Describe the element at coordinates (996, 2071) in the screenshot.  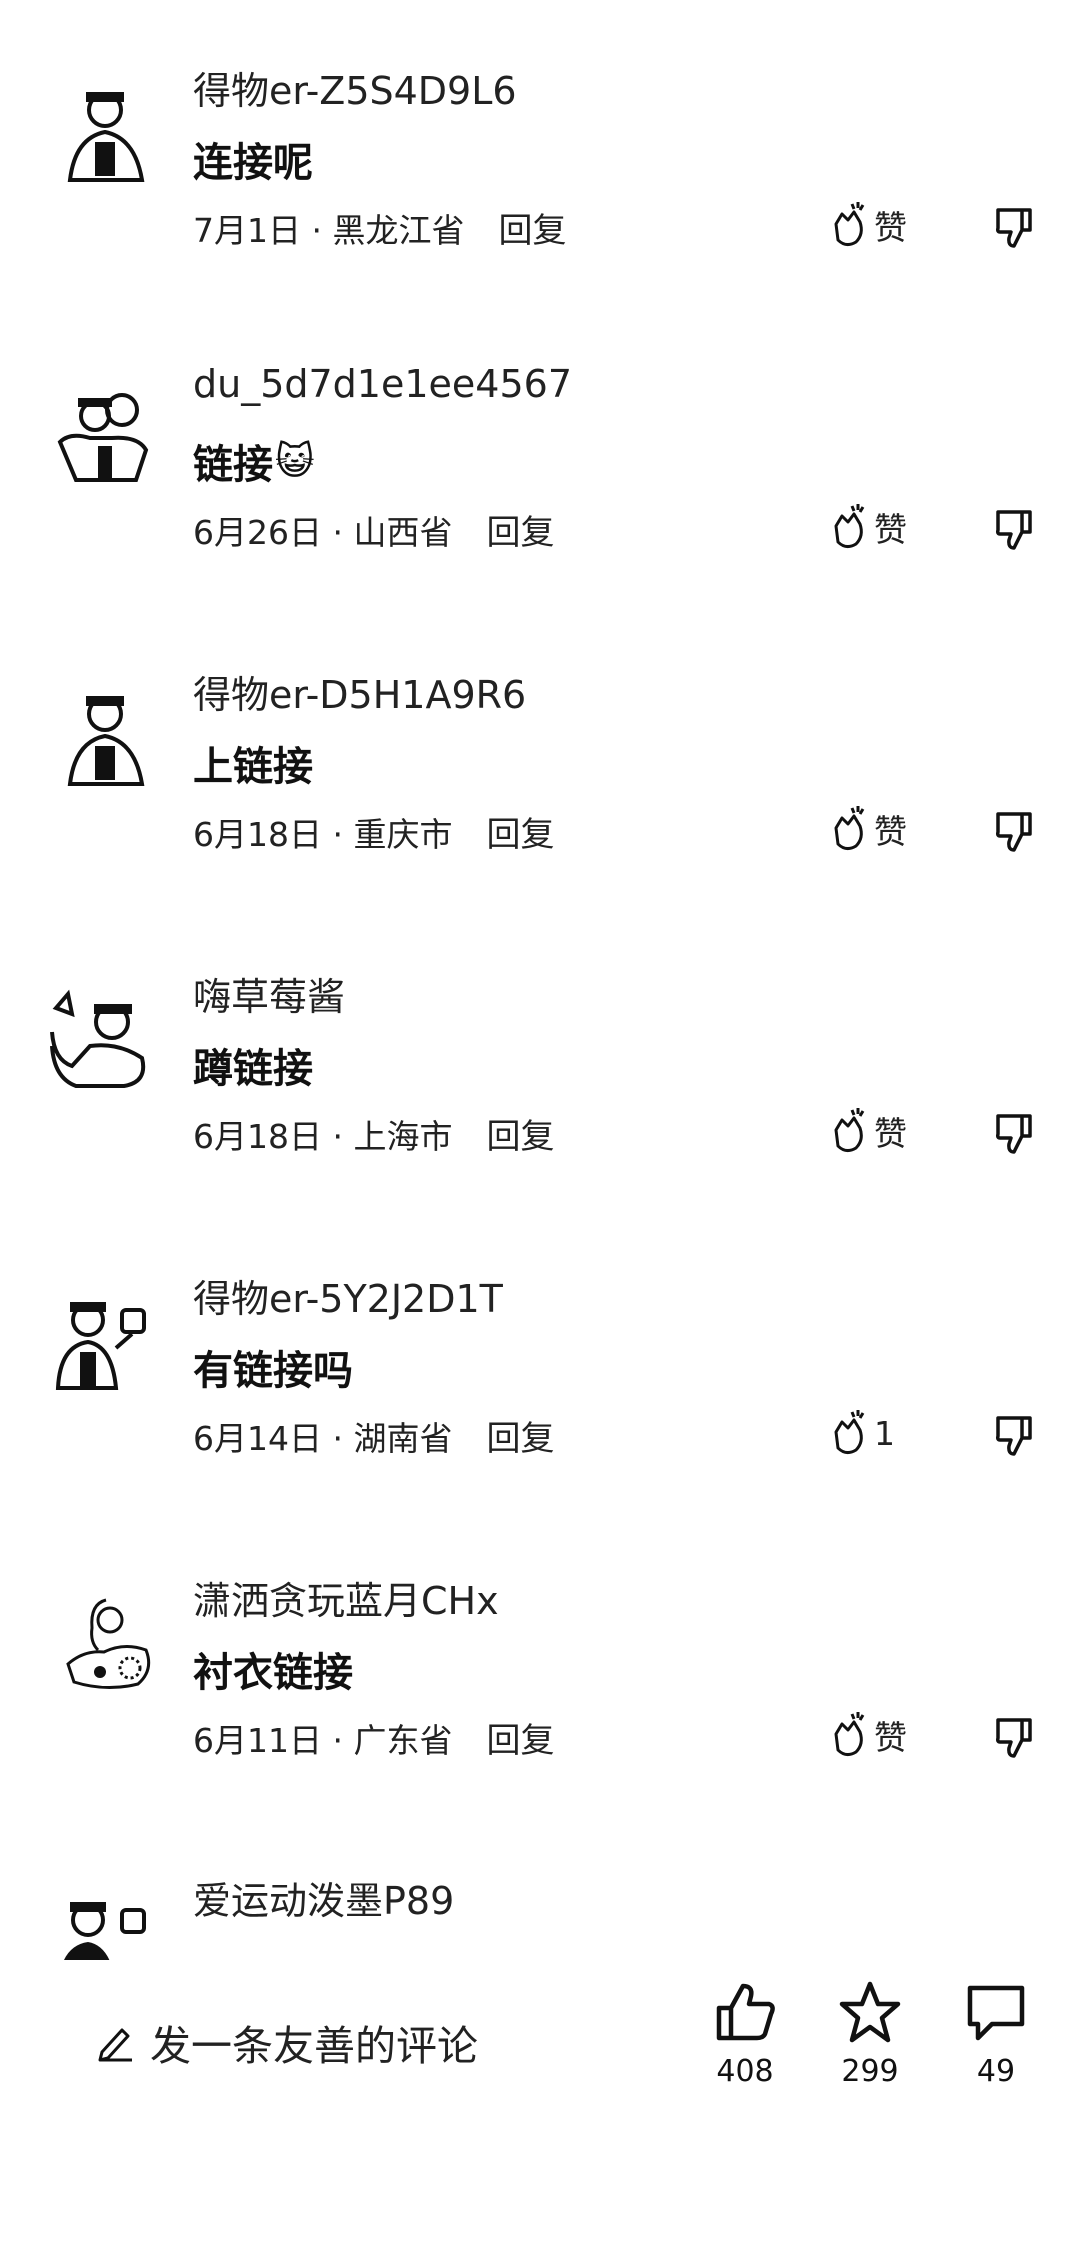
I see `comment-count: 49` at that location.